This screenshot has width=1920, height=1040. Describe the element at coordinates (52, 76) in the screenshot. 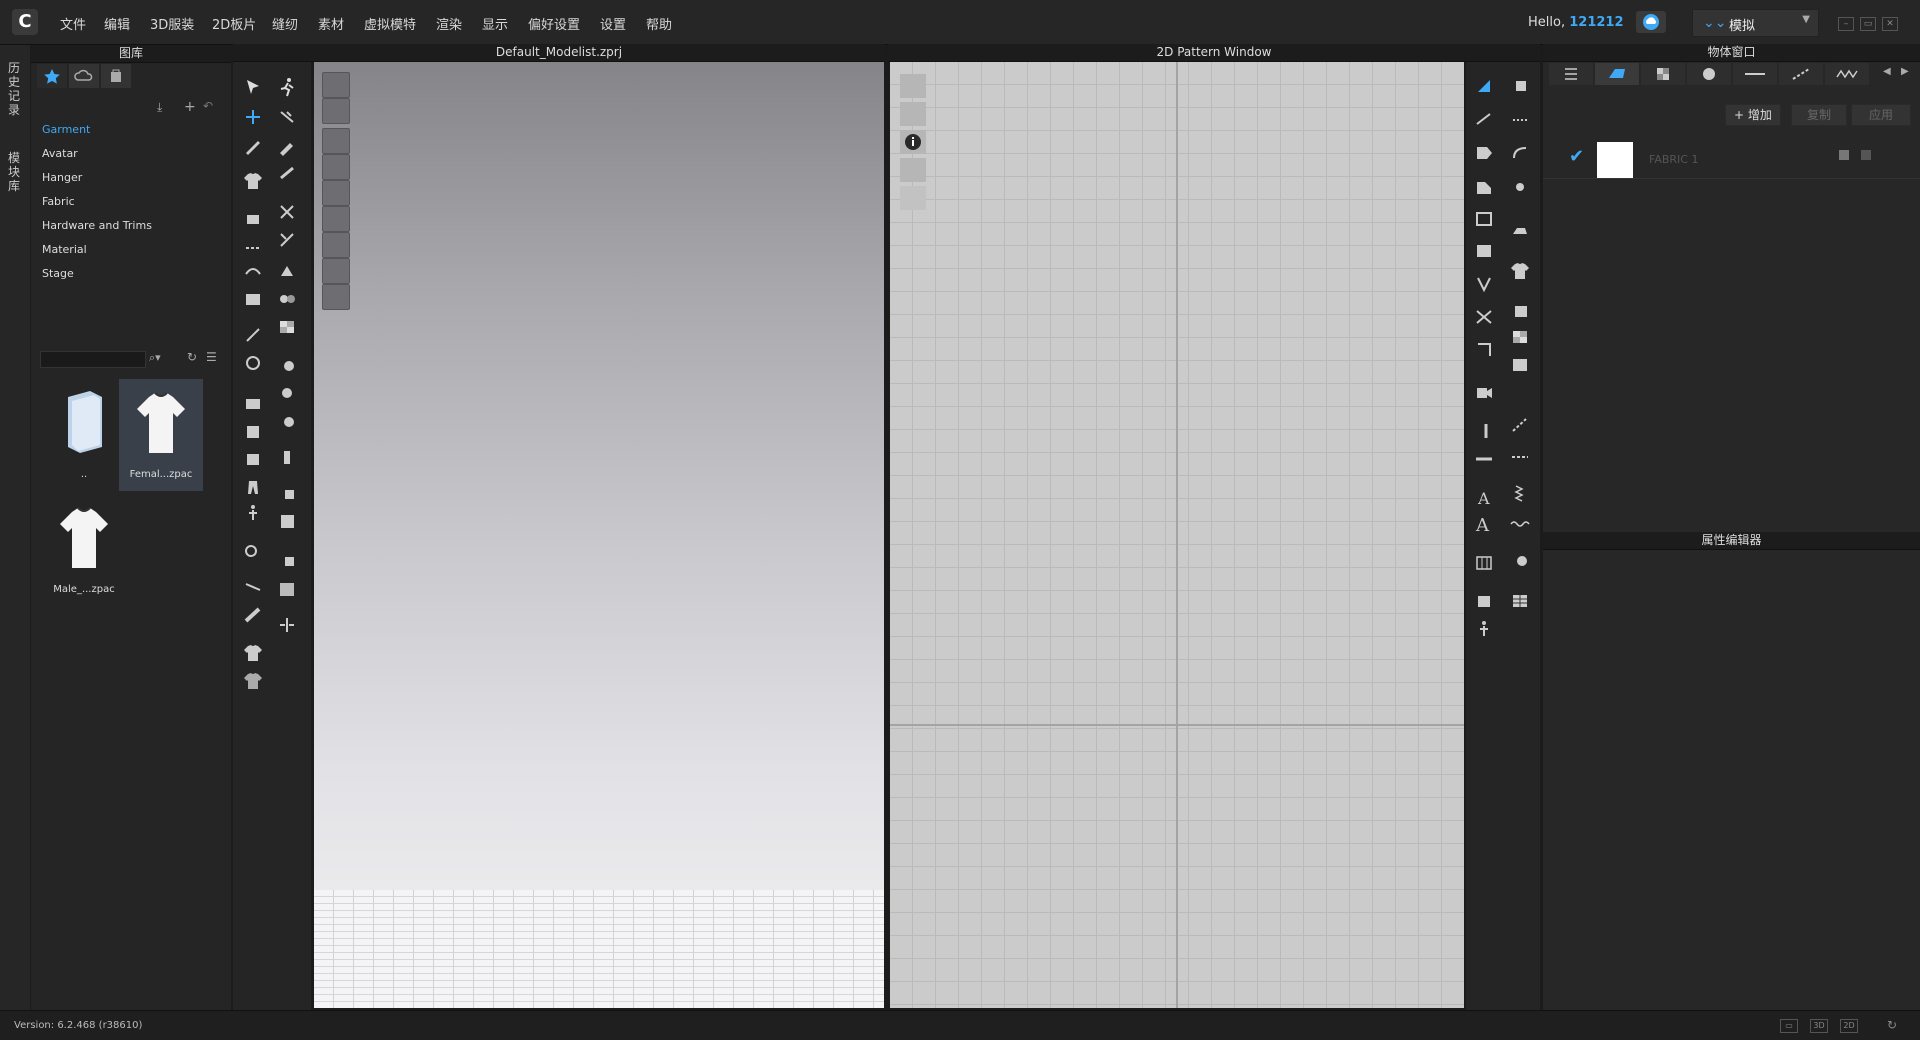

I see `favorites-tab` at that location.